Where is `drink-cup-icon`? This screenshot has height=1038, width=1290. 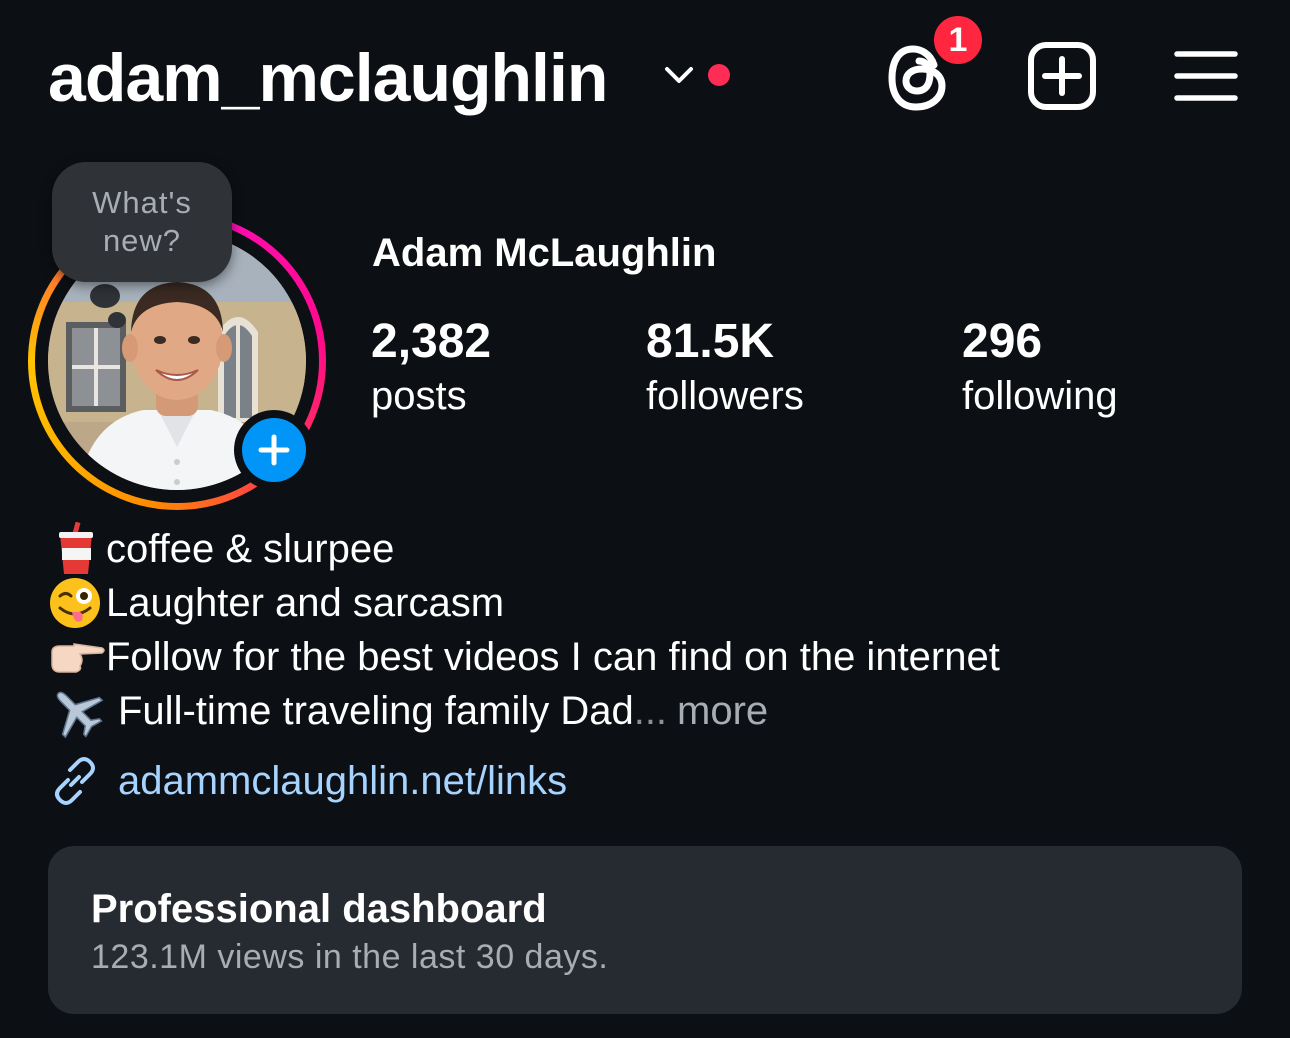
drink-cup-icon is located at coordinates (77, 549).